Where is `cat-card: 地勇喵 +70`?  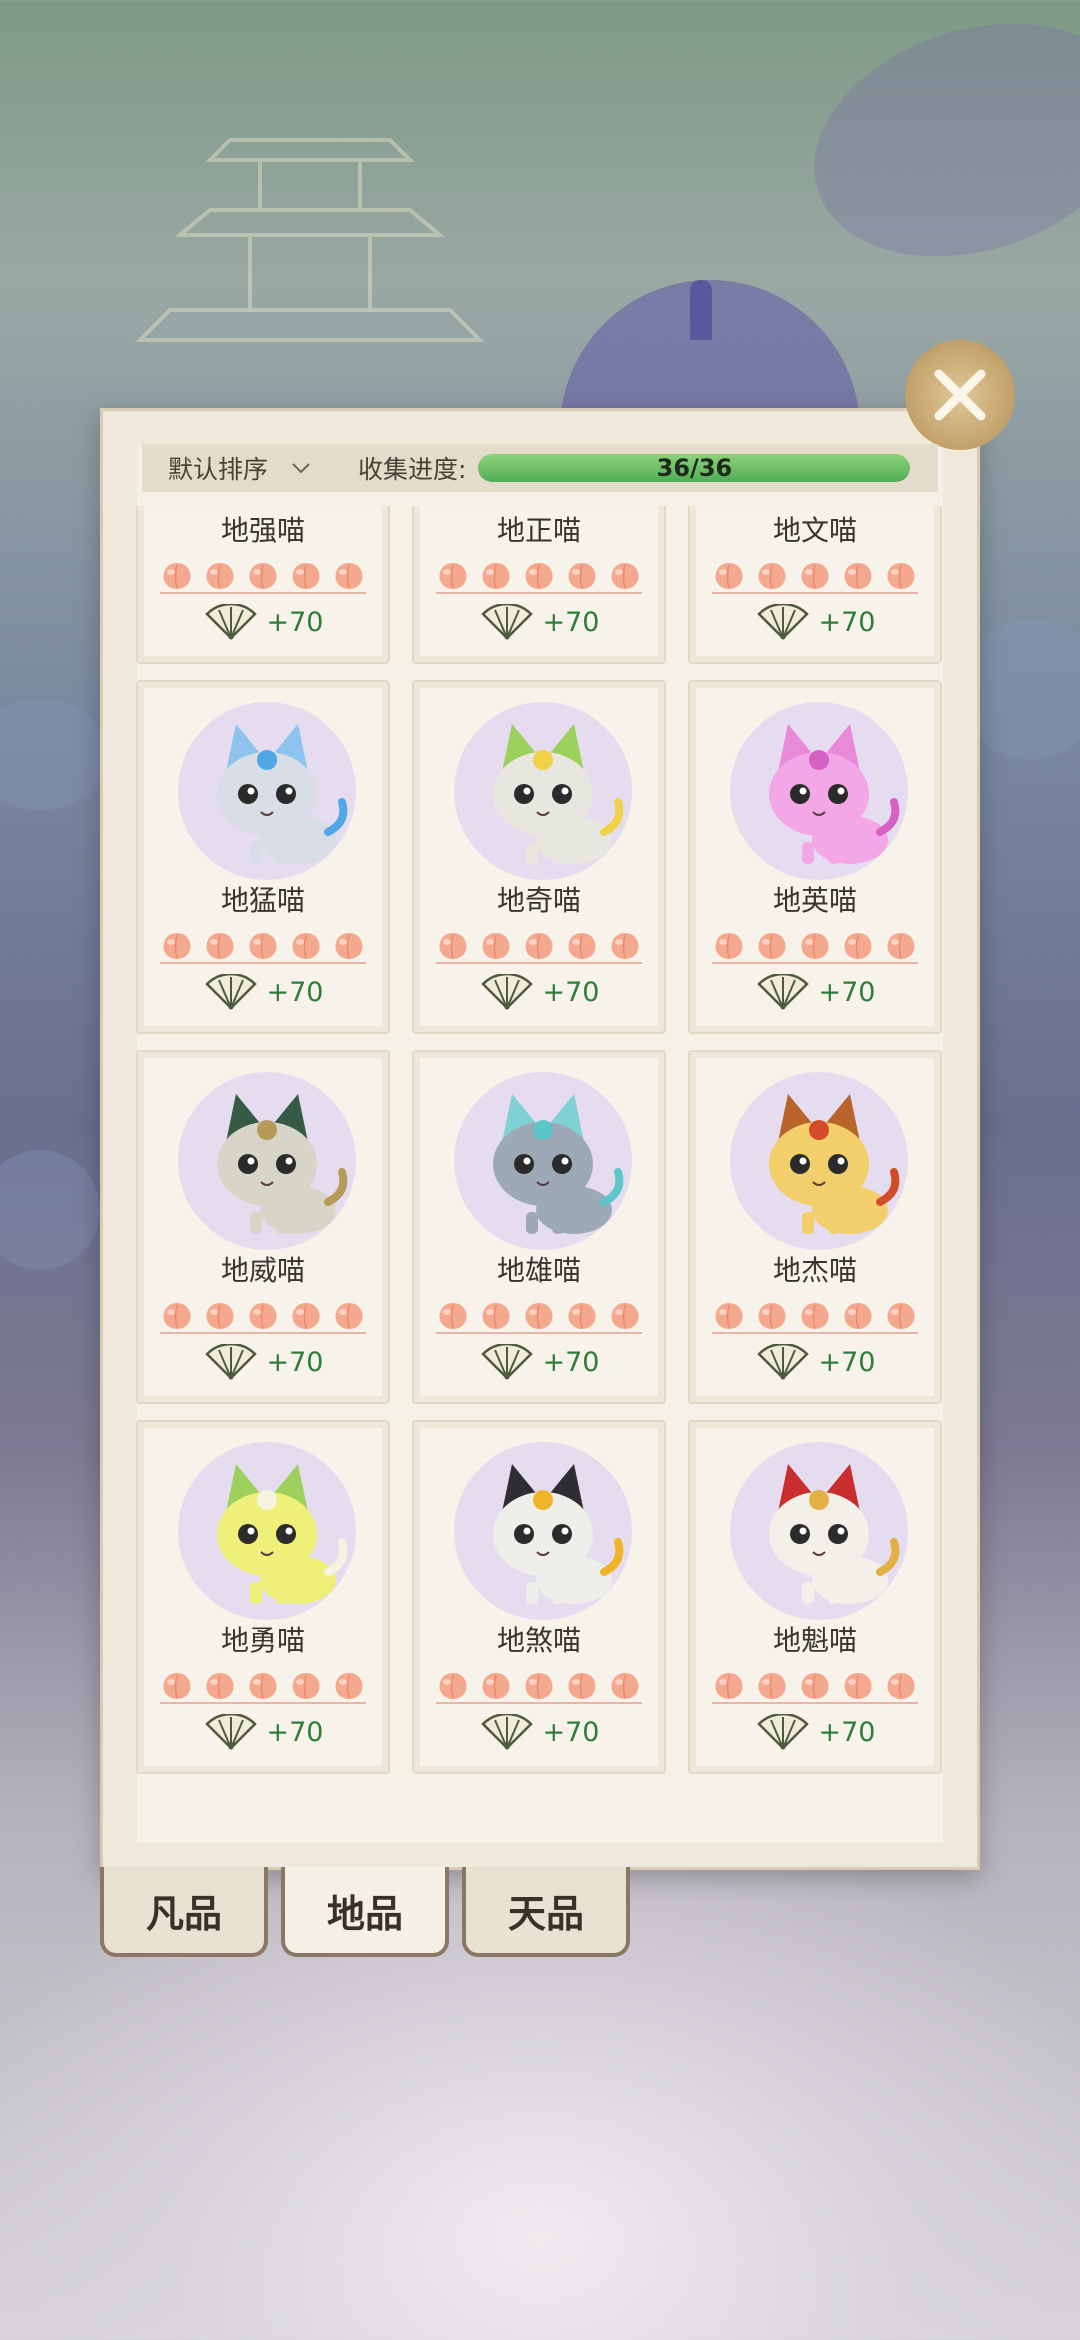 cat-card: 地勇喵 +70 is located at coordinates (263, 1597).